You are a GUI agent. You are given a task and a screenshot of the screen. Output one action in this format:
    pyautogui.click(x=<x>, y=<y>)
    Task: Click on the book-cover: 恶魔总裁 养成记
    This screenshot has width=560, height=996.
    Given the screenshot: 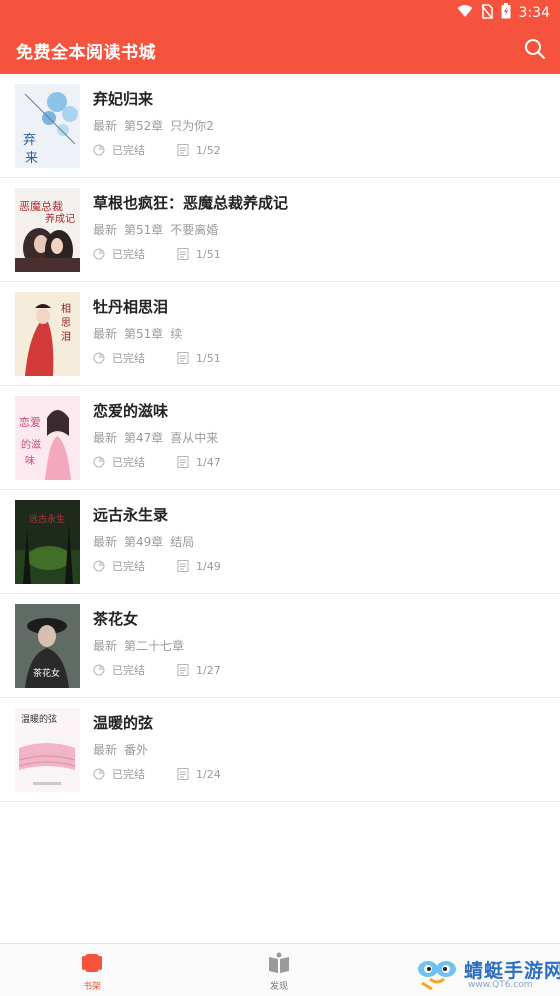 What is the action you would take?
    pyautogui.click(x=47, y=230)
    